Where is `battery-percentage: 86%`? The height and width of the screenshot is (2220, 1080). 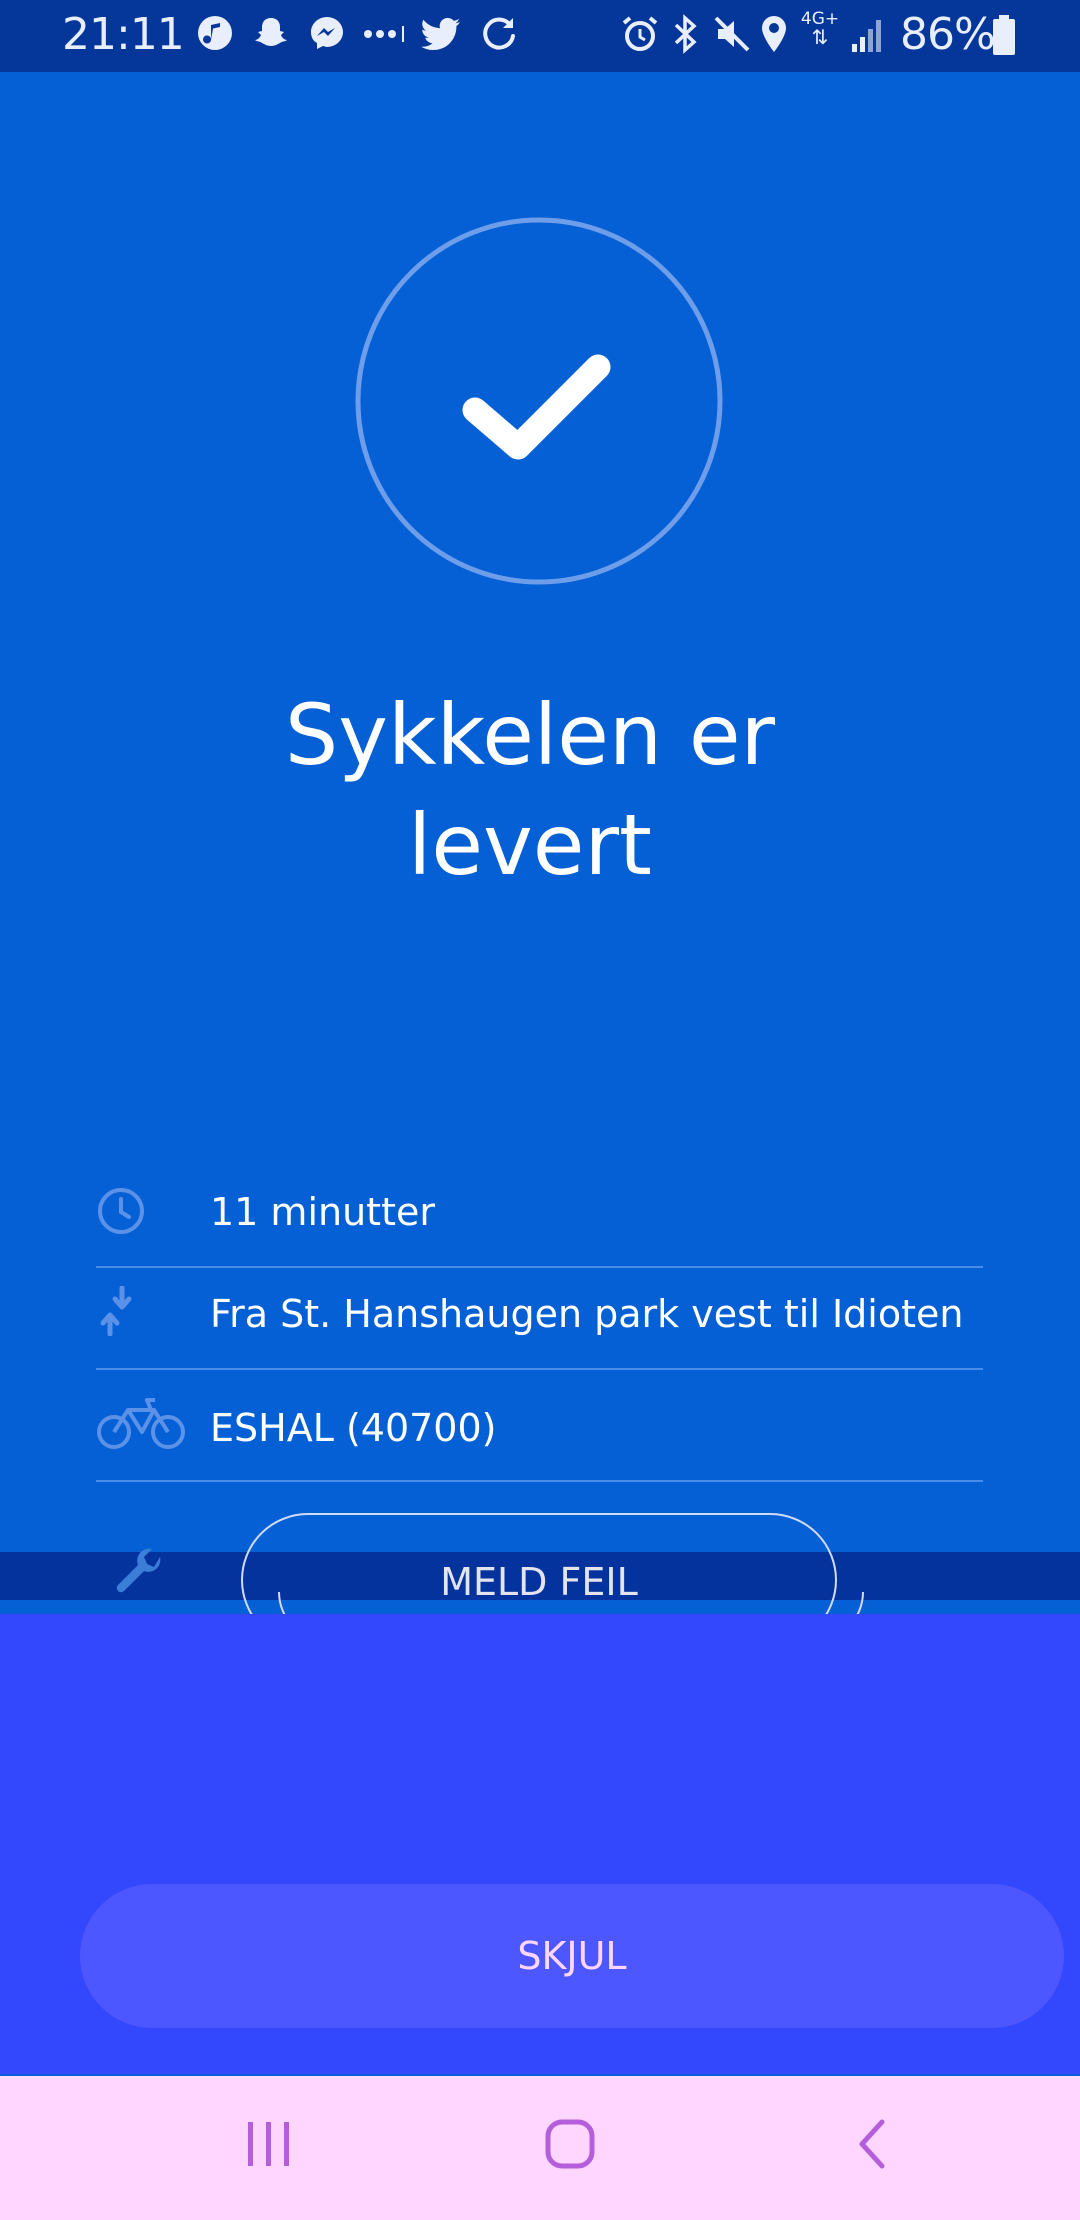 battery-percentage: 86% is located at coordinates (948, 34).